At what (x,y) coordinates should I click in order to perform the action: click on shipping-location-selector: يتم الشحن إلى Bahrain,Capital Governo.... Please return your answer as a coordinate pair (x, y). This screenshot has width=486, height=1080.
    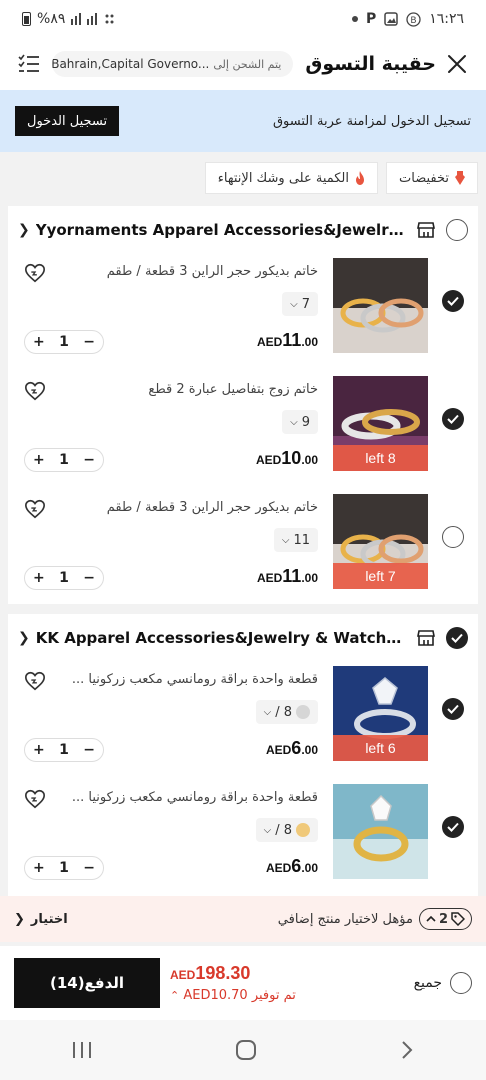
    Looking at the image, I should click on (173, 64).